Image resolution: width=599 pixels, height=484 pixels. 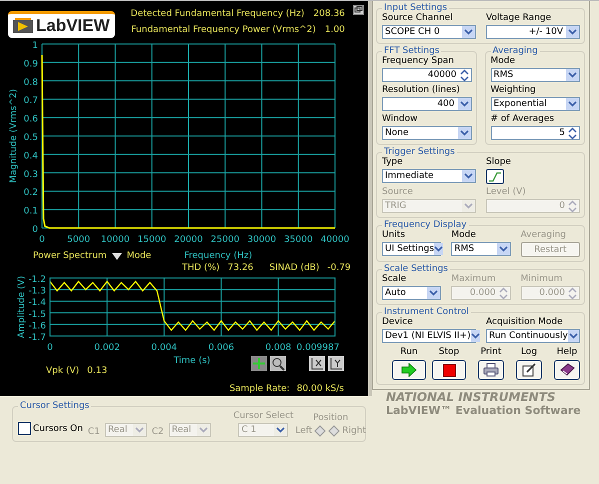 I want to click on dropdown-value: Immediate, so click(x=410, y=176).